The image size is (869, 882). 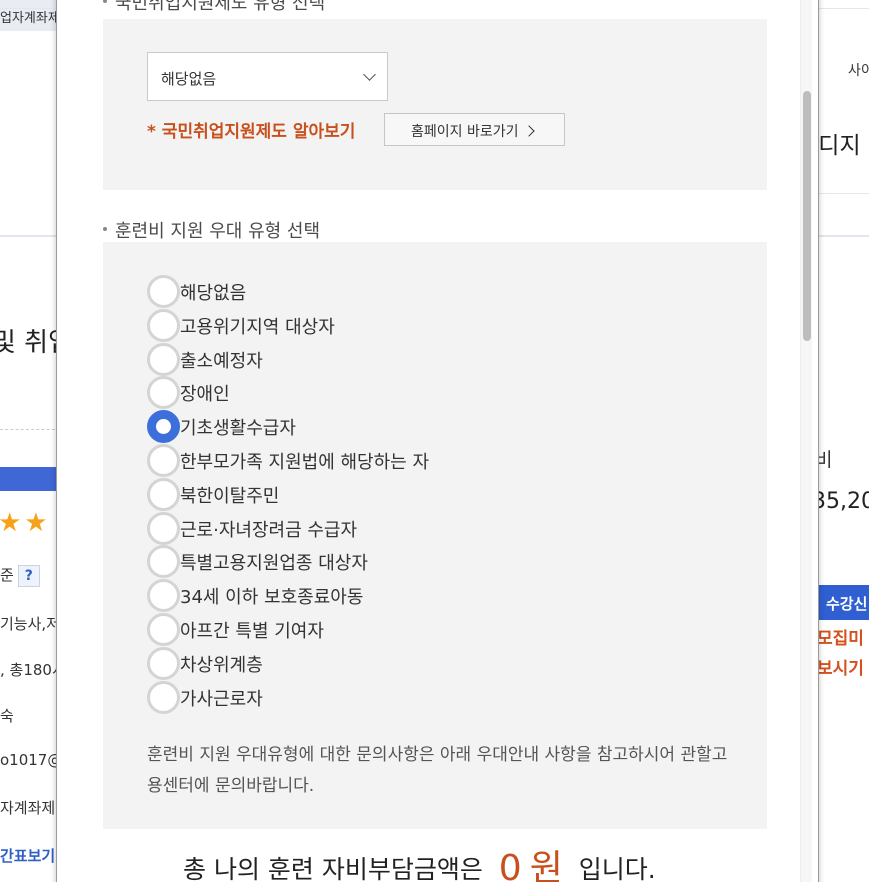 What do you see at coordinates (252, 631) in the screenshot?
I see `radio-label: 아프간 특별 기여자` at bounding box center [252, 631].